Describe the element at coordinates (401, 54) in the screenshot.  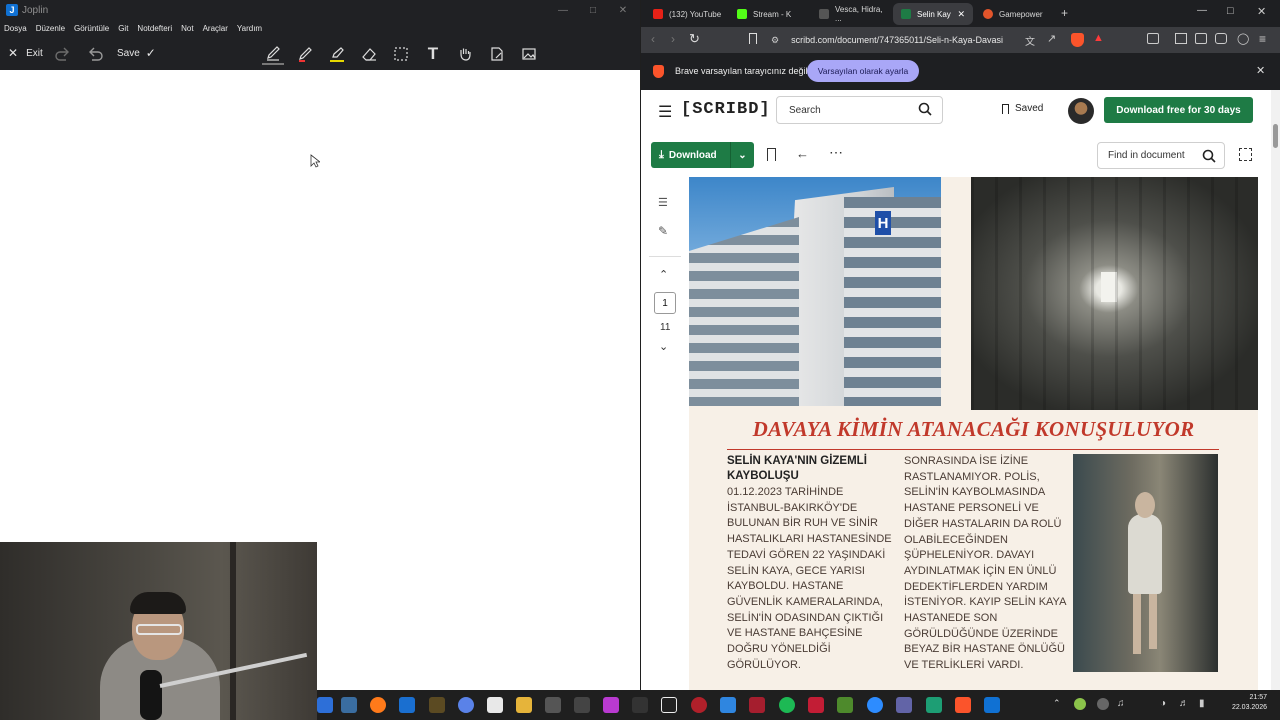
I see `select-icon` at that location.